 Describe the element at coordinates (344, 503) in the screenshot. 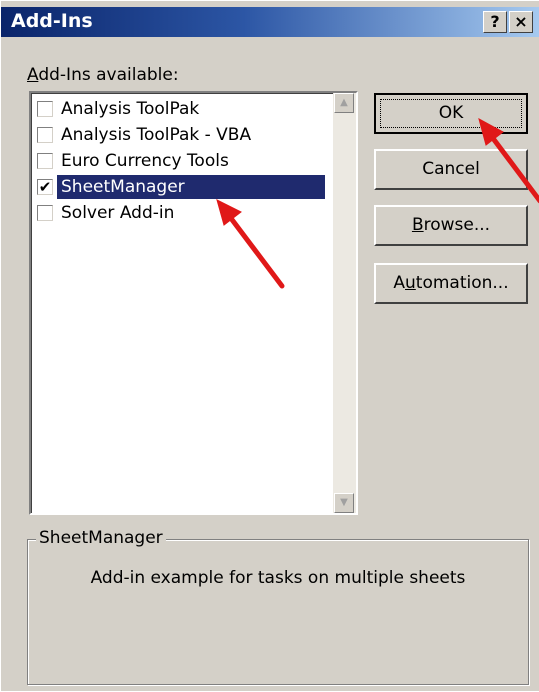

I see `scroll-down-icon: ▼` at that location.